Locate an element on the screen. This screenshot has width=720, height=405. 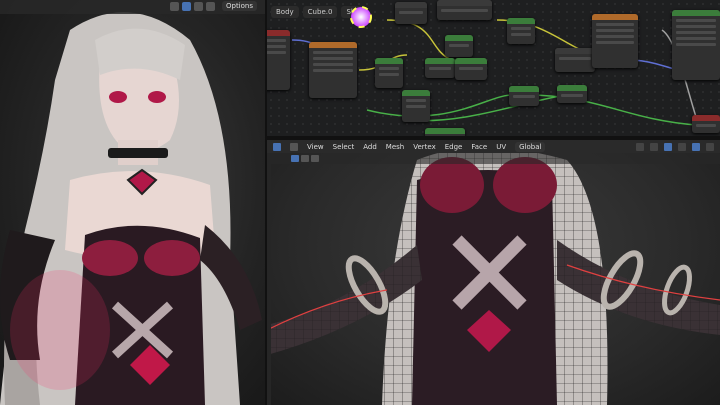
menu-view: View is located at coordinates (315, 147).